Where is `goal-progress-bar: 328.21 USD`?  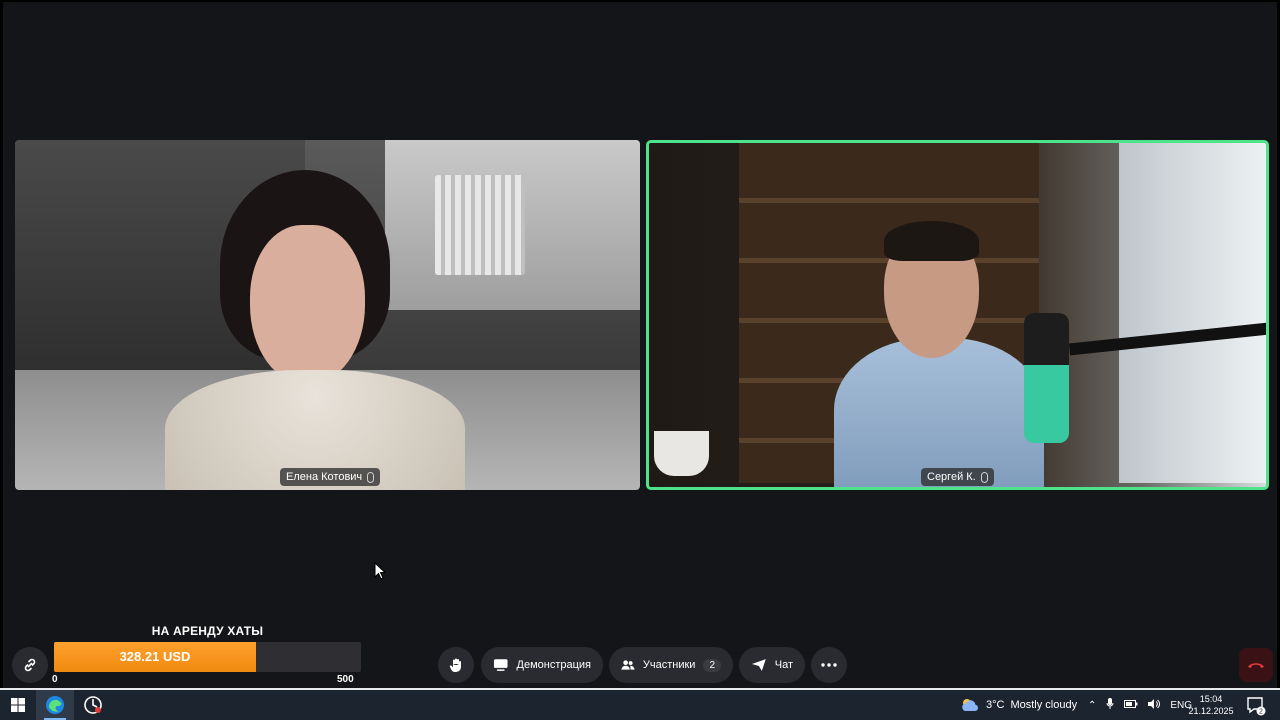 goal-progress-bar: 328.21 USD is located at coordinates (207, 657).